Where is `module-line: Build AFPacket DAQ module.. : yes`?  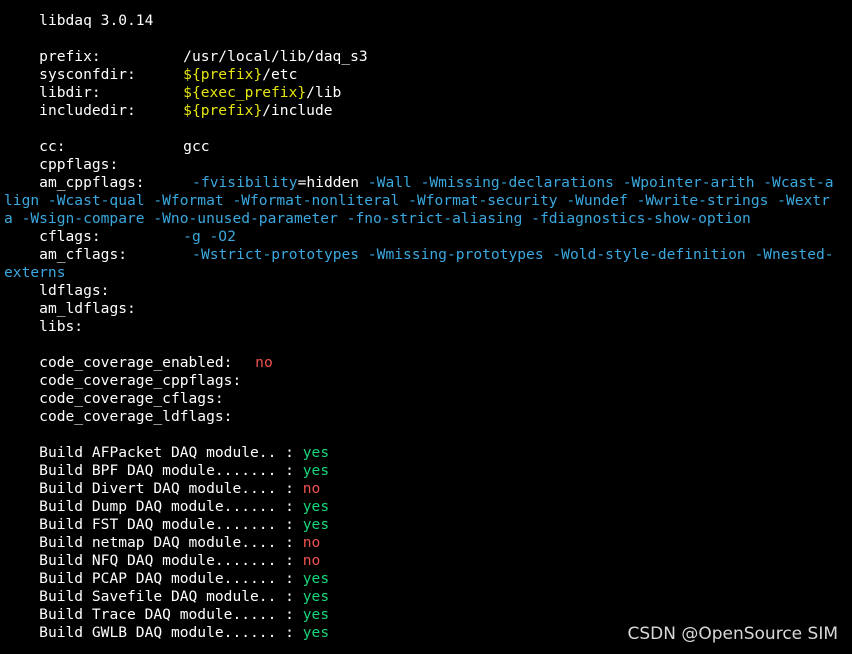
module-line: Build AFPacket DAQ module.. : yes is located at coordinates (166, 453).